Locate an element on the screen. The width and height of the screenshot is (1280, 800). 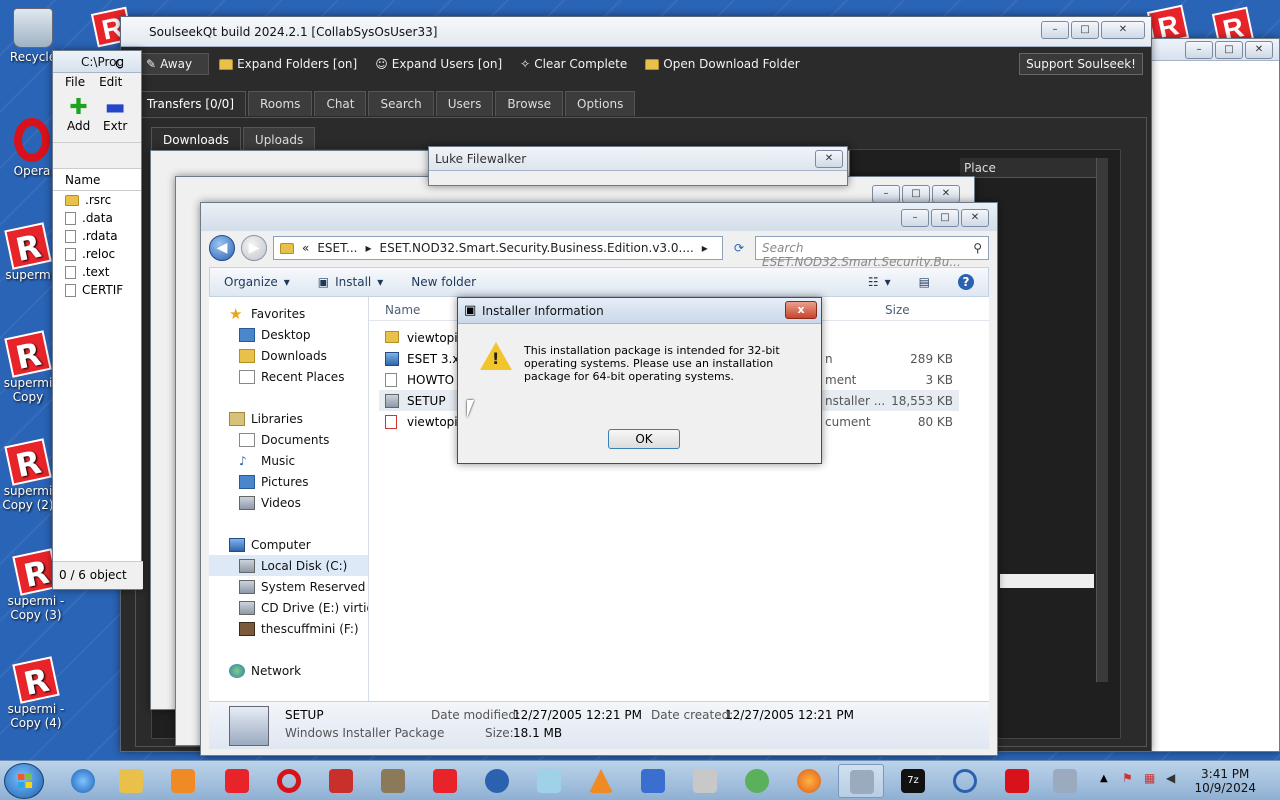
menu-edit: Edit is located at coordinates (110, 83).